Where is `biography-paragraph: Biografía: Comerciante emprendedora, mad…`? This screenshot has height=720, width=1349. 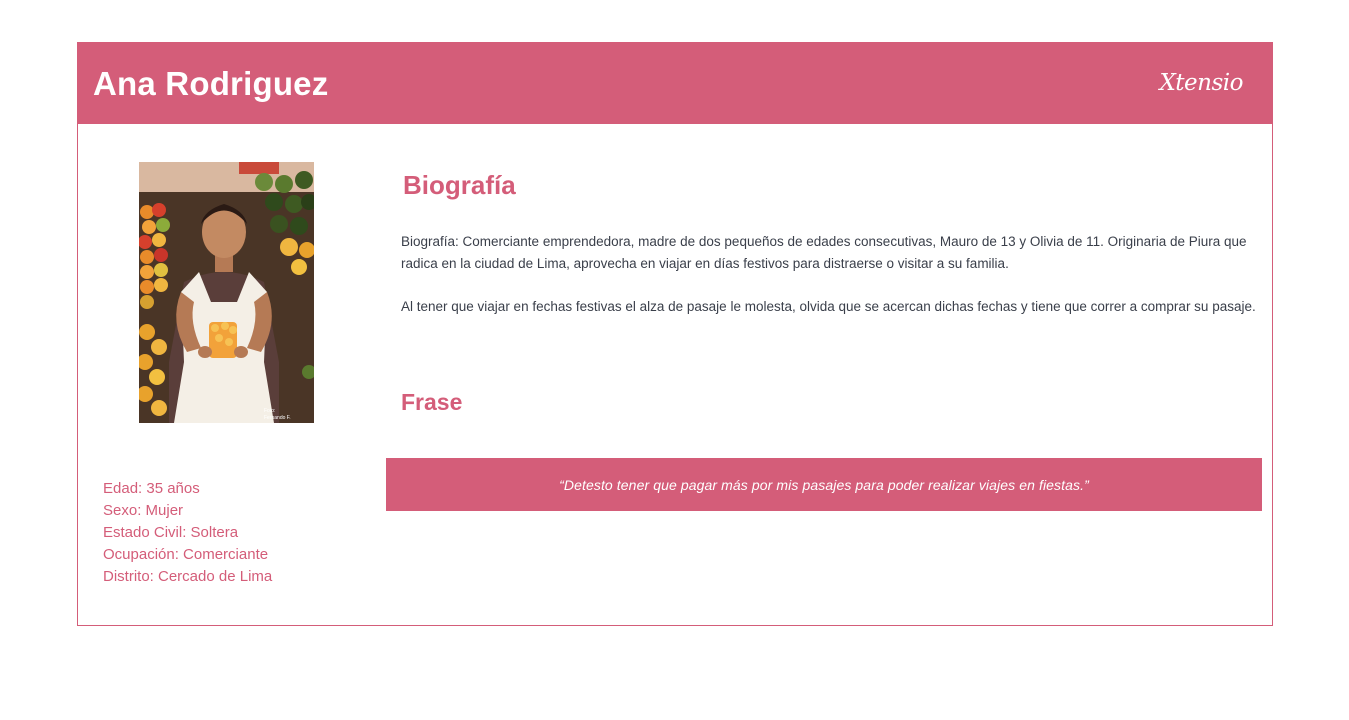
biography-paragraph: Biografía: Comerciante emprendedora, mad… is located at coordinates (824, 252).